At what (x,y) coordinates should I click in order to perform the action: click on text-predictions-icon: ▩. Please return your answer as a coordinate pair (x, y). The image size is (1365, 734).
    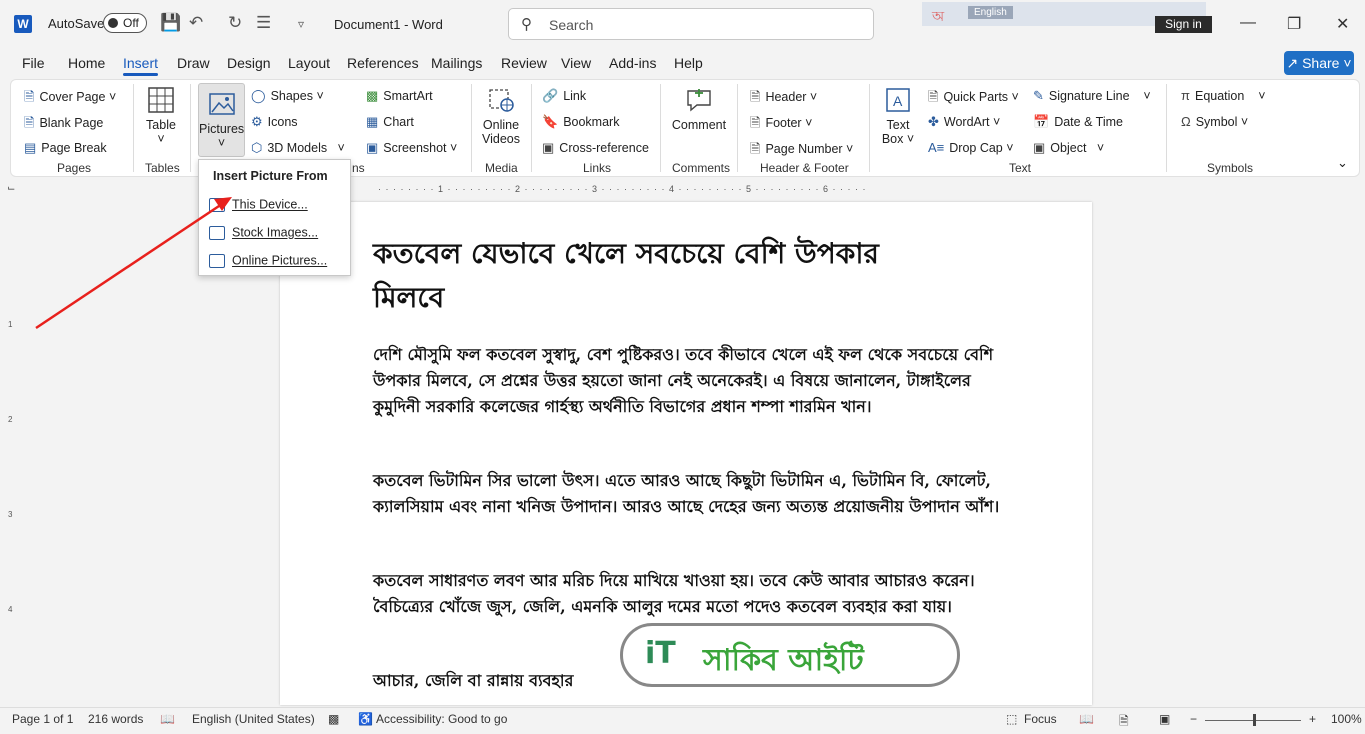
    Looking at the image, I should click on (333, 719).